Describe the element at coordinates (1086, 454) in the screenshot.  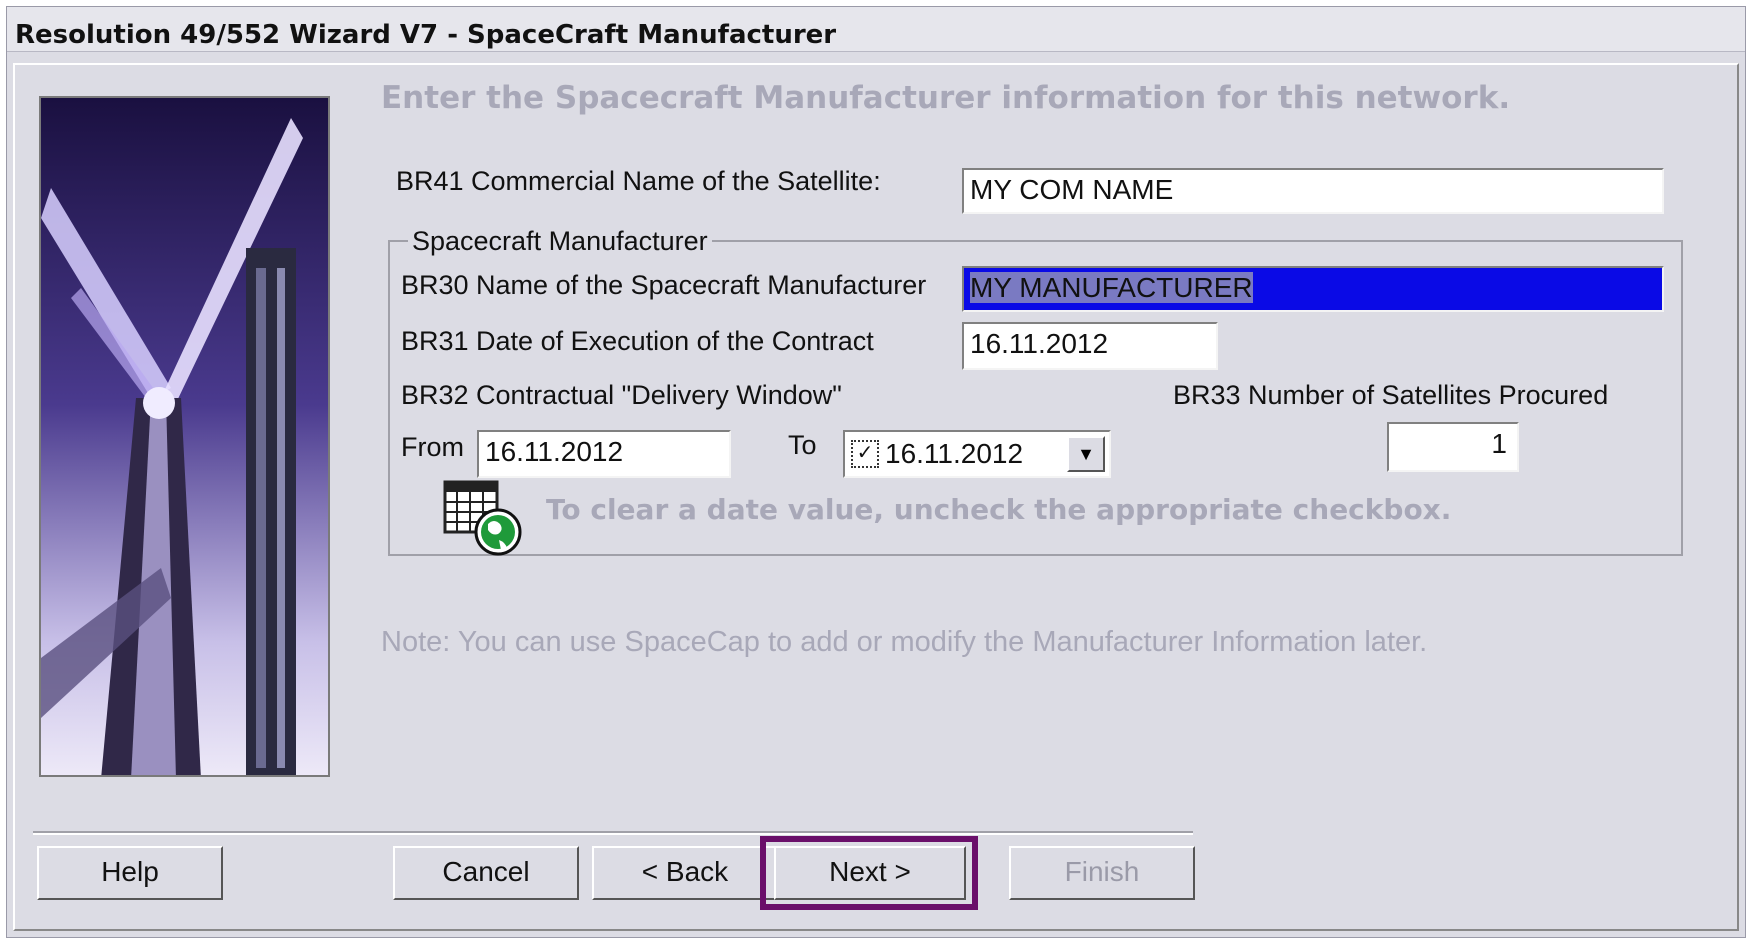
I see `dropdown-arrow-icon: ▼` at that location.